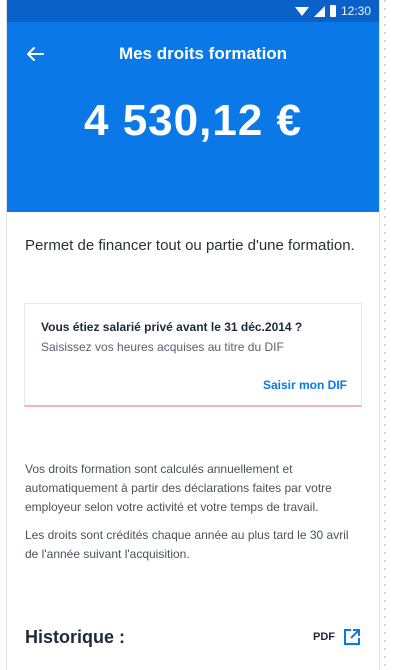 The image size is (393, 670). I want to click on status-bar: 12:30, so click(193, 11).